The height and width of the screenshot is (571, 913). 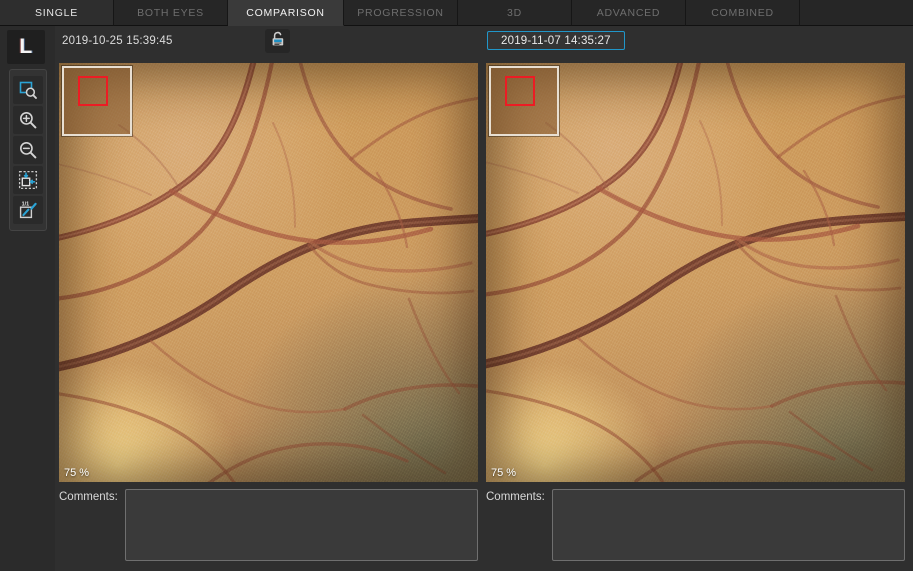 I want to click on zoom-in-button, so click(x=28, y=120).